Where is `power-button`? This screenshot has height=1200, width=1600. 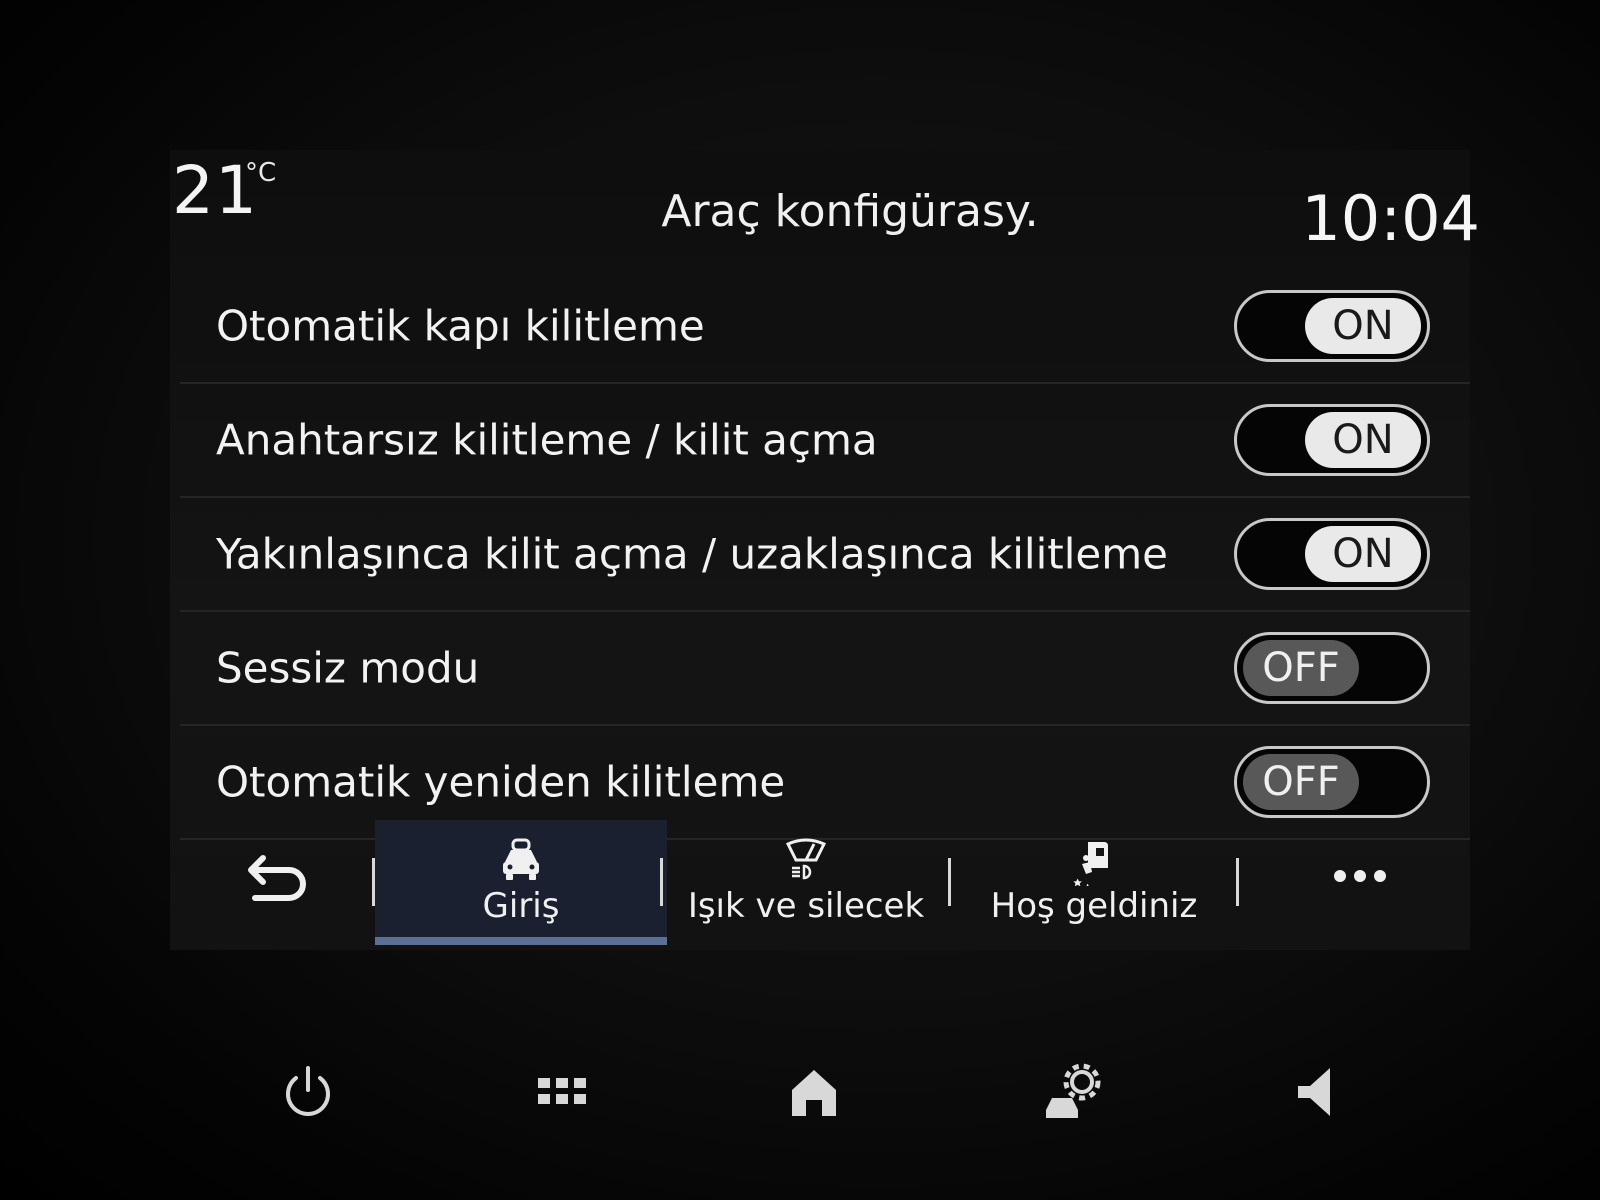
power-button is located at coordinates (308, 1092).